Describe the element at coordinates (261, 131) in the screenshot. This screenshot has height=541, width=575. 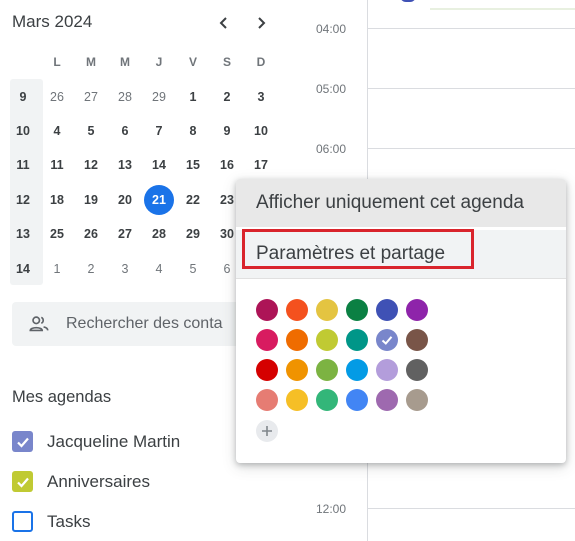
I see `calendar-day: 10` at that location.